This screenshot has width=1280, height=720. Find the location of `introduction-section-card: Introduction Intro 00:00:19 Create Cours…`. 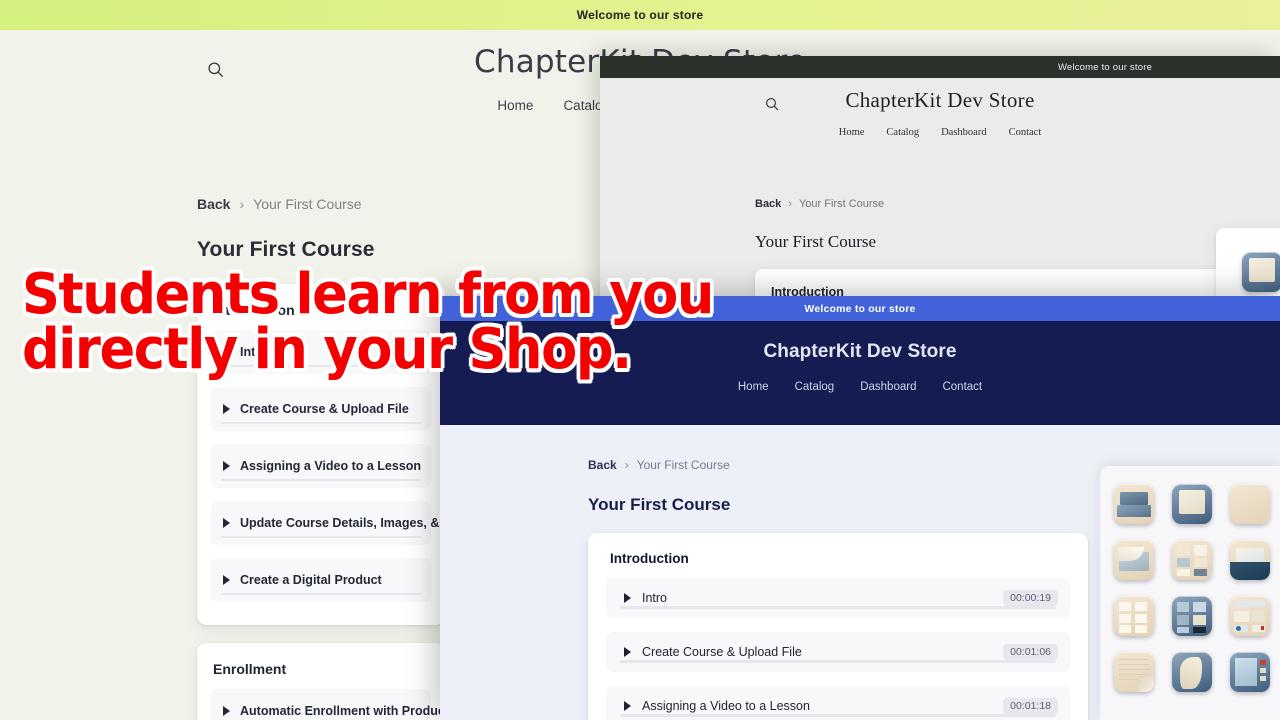

introduction-section-card: Introduction Intro 00:00:19 Create Cours… is located at coordinates (838, 626).